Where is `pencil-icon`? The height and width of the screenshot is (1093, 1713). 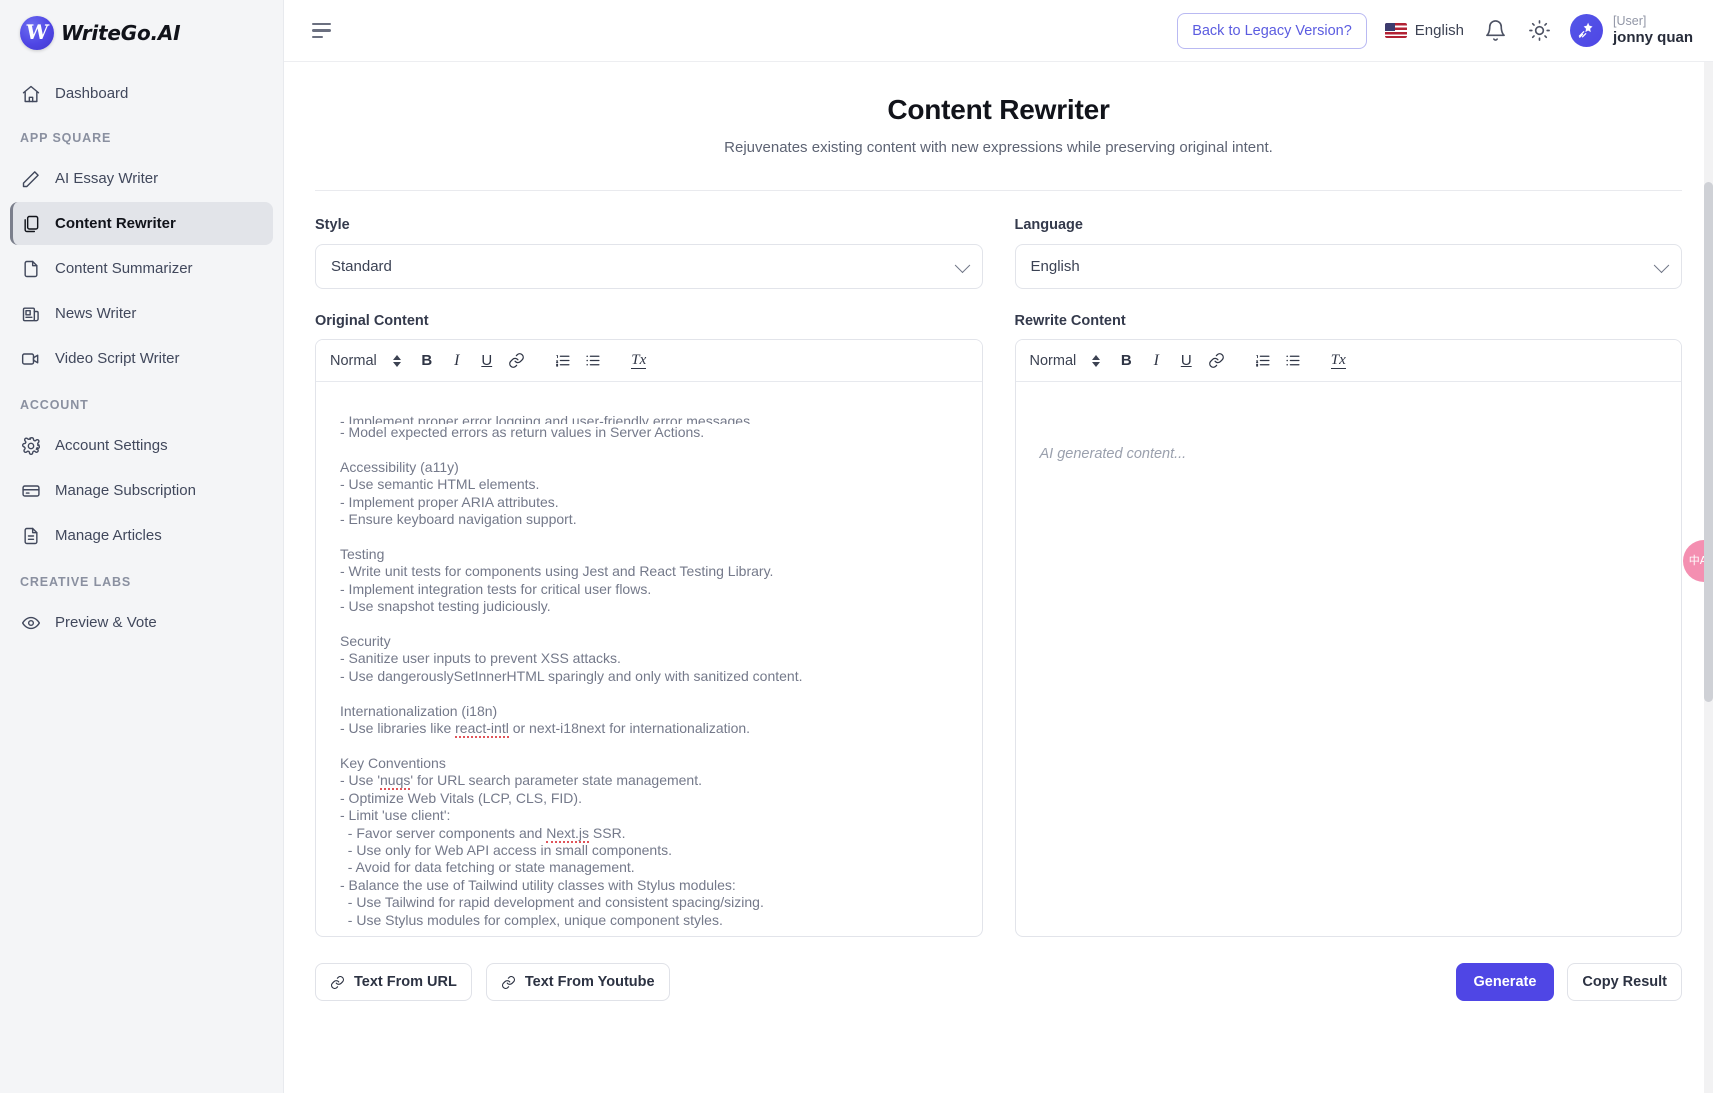 pencil-icon is located at coordinates (30, 178).